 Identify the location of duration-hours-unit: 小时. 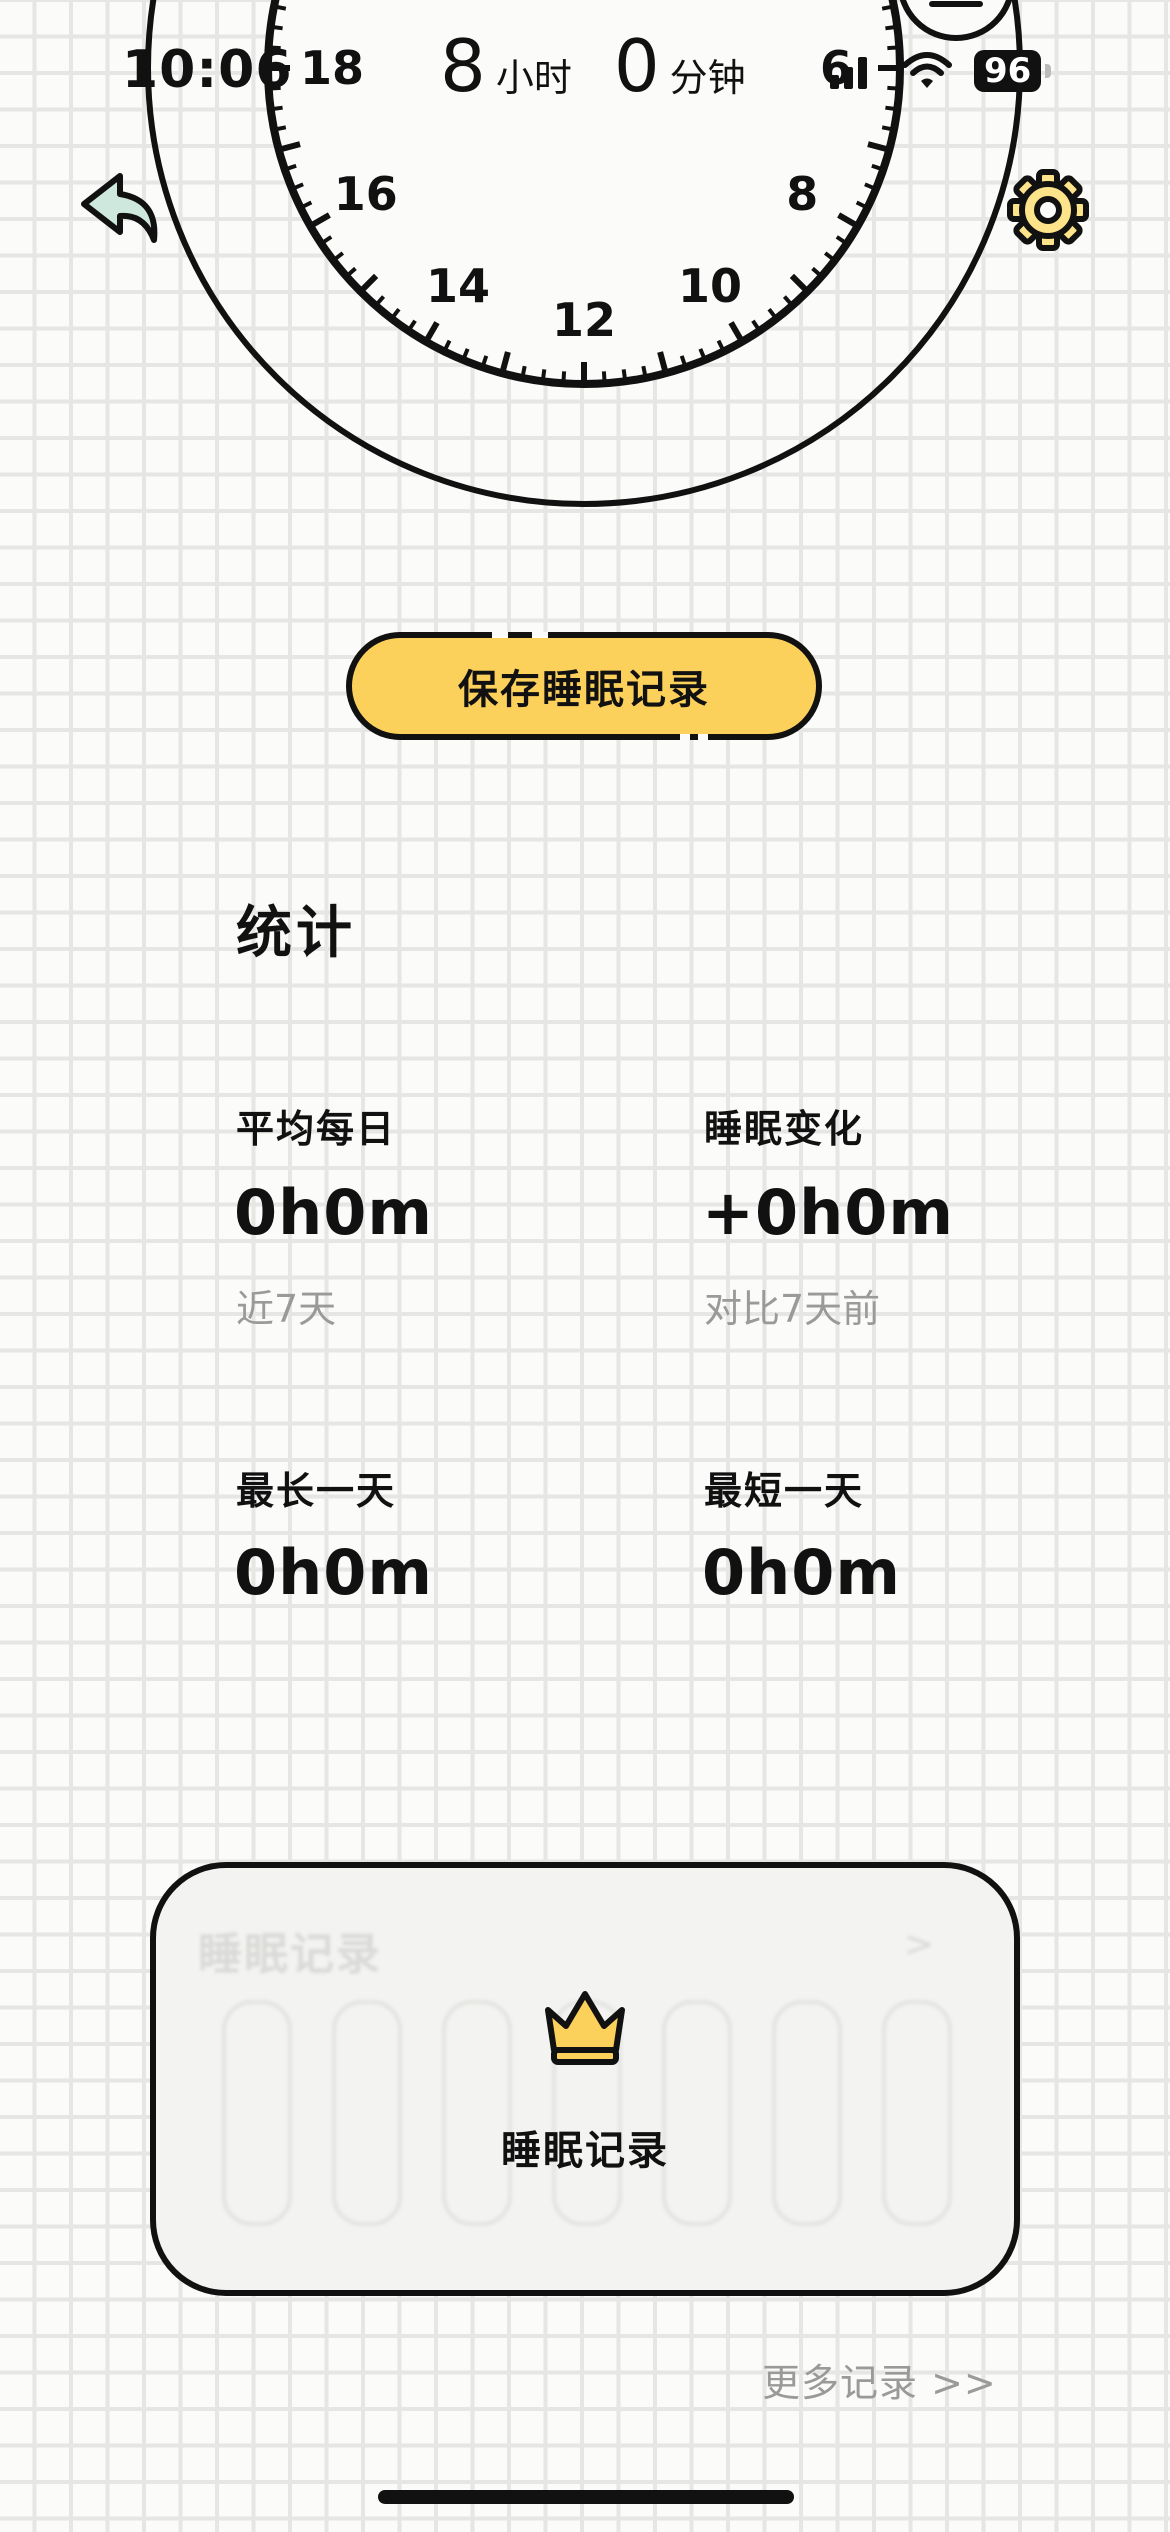
(533, 78).